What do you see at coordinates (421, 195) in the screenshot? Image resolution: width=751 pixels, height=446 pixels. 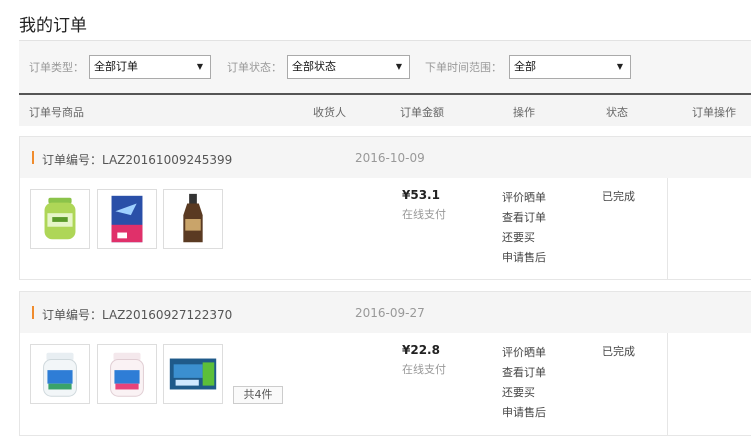 I see `order-price: ¥53.1` at bounding box center [421, 195].